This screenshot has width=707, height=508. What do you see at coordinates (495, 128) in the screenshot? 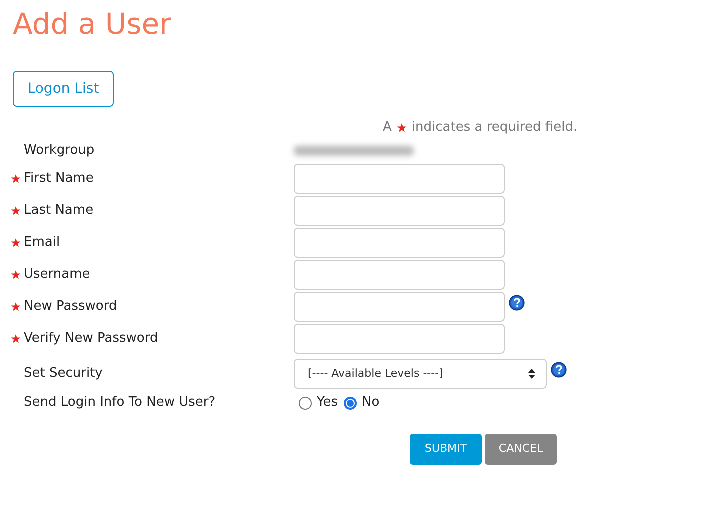
I see `note-text: indicates a required field.` at bounding box center [495, 128].